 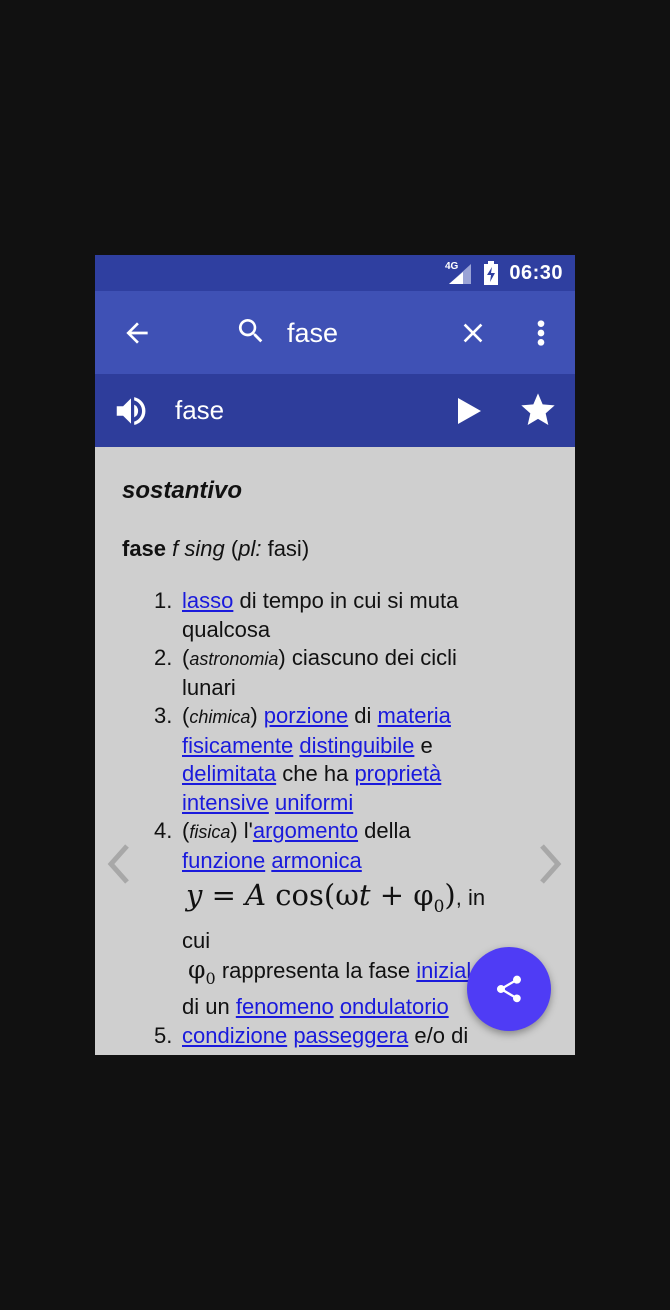 I want to click on share-button, so click(x=509, y=989).